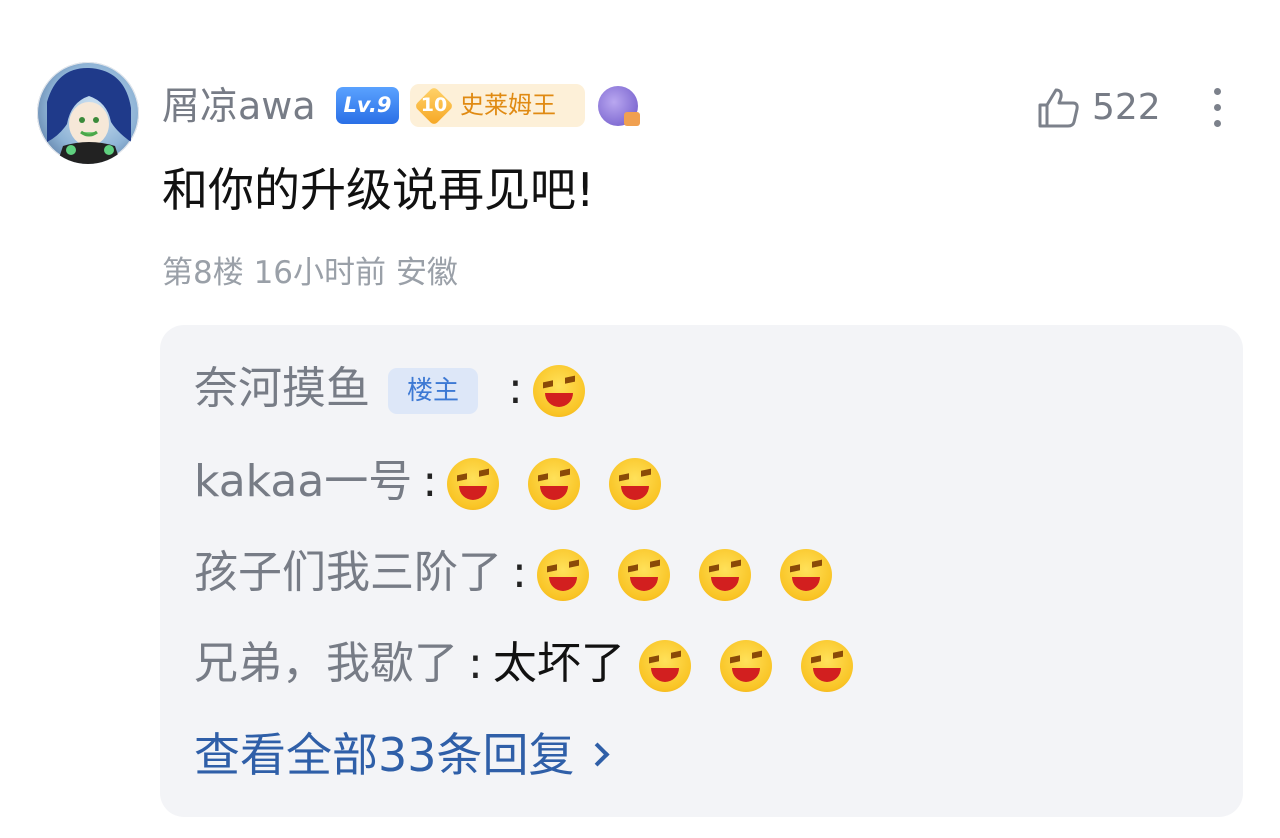 The height and width of the screenshot is (838, 1280). I want to click on fan-badge-level: 10, so click(434, 105).